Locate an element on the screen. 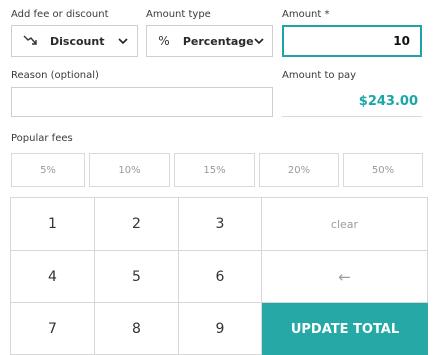  update-total-button: UPDATE TOTAL is located at coordinates (345, 329).